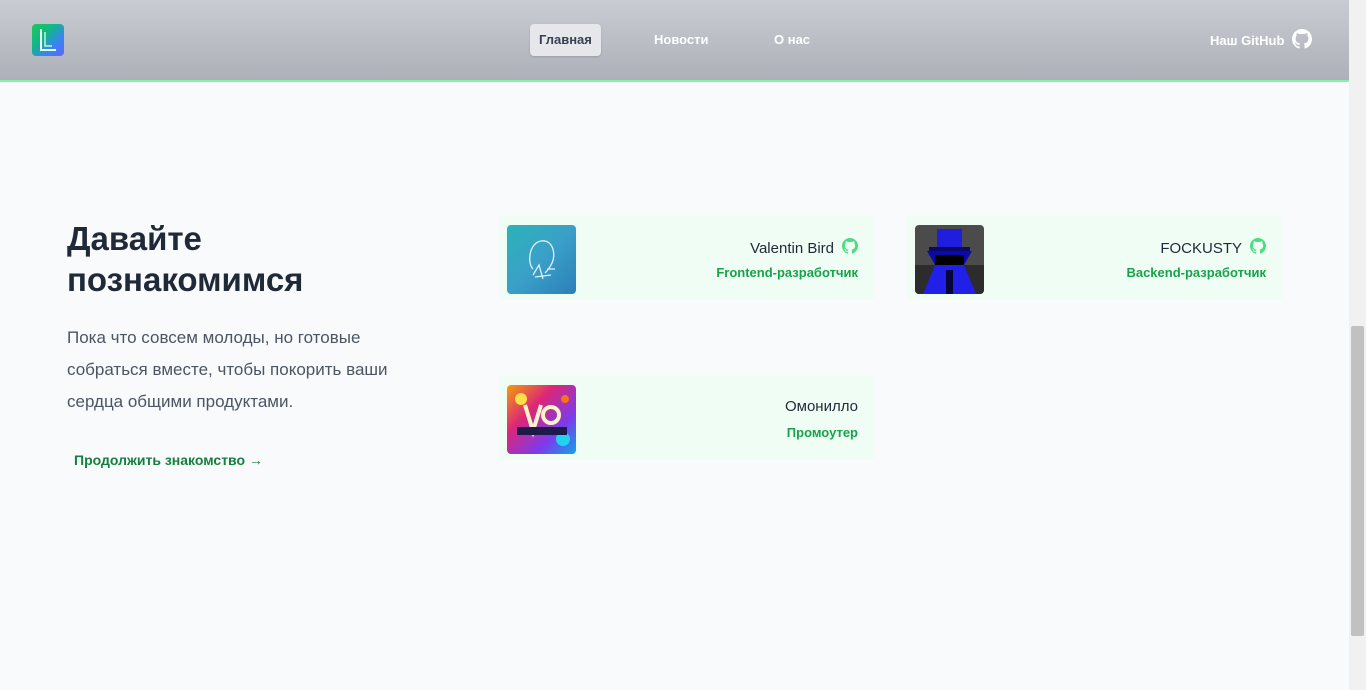  What do you see at coordinates (1196, 272) in the screenshot?
I see `member-role: Backend-разработчик` at bounding box center [1196, 272].